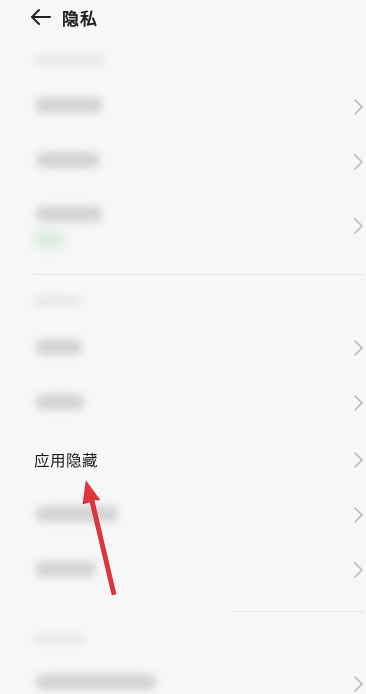 This screenshot has width=366, height=694. I want to click on app-hide-label: 应用隐藏, so click(66, 461).